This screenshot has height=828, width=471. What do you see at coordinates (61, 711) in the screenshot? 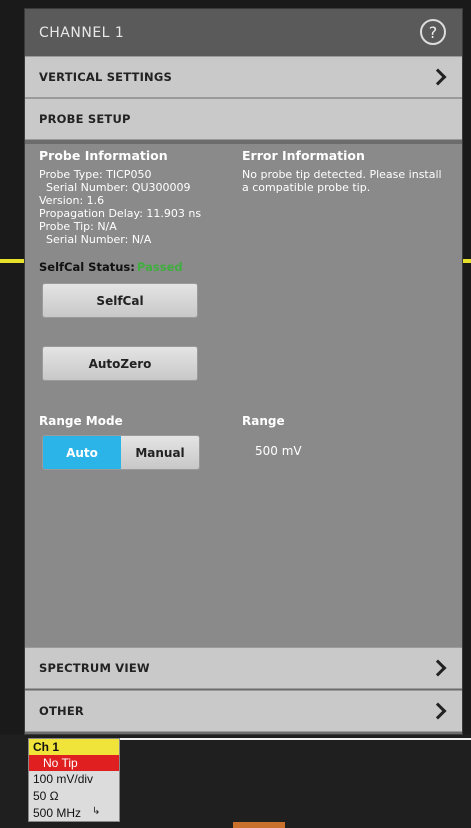
I see `other-label: OTHER` at bounding box center [61, 711].